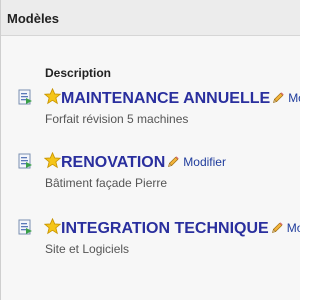 The width and height of the screenshot is (320, 300). Describe the element at coordinates (106, 183) in the screenshot. I see `item-subtitle: Bâtiment façade Pierre` at that location.